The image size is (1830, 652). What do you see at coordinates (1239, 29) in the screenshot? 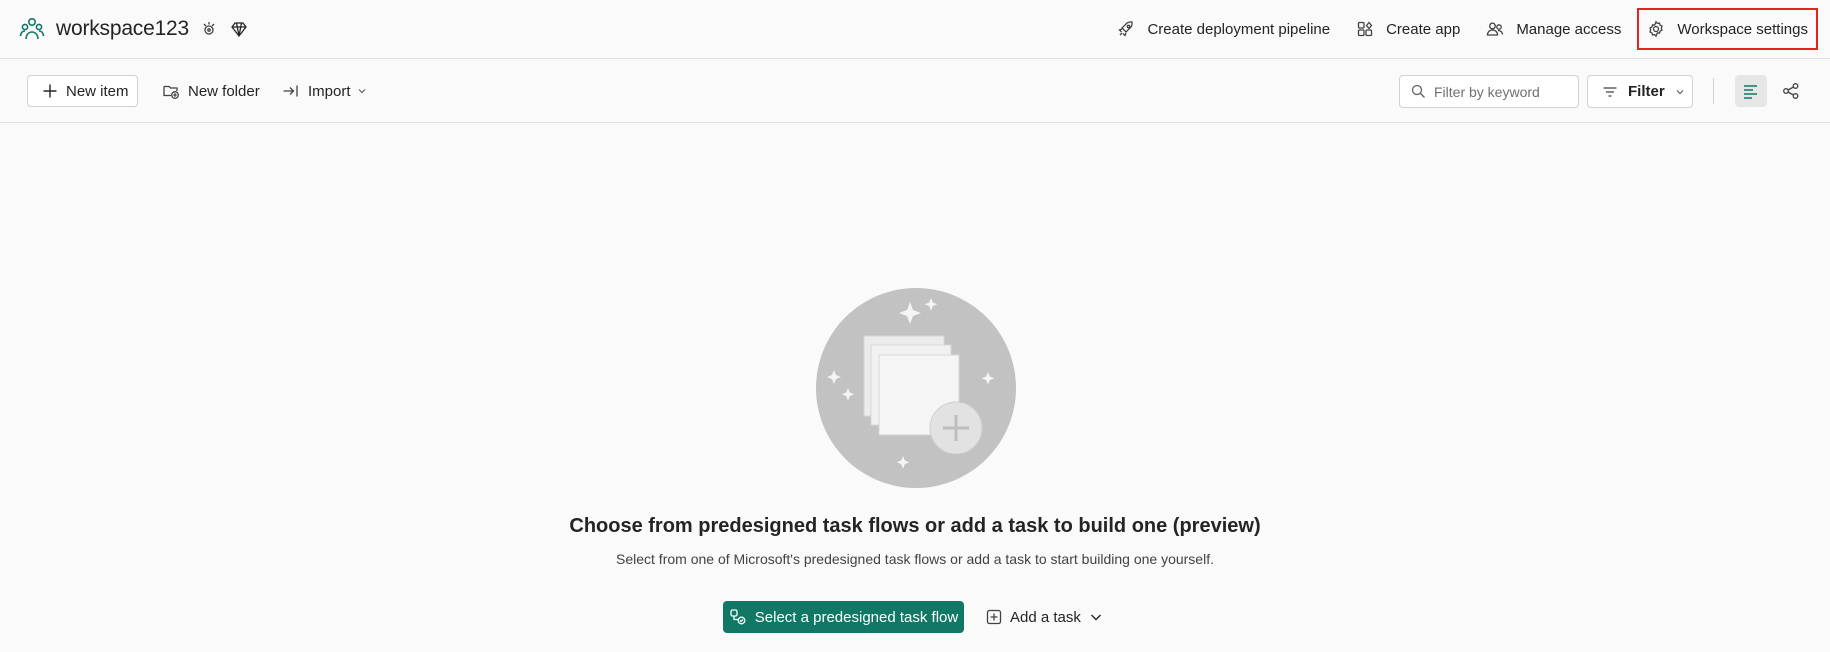
I see `create-deployment-pipeline-label: Create deployment pipeline` at bounding box center [1239, 29].